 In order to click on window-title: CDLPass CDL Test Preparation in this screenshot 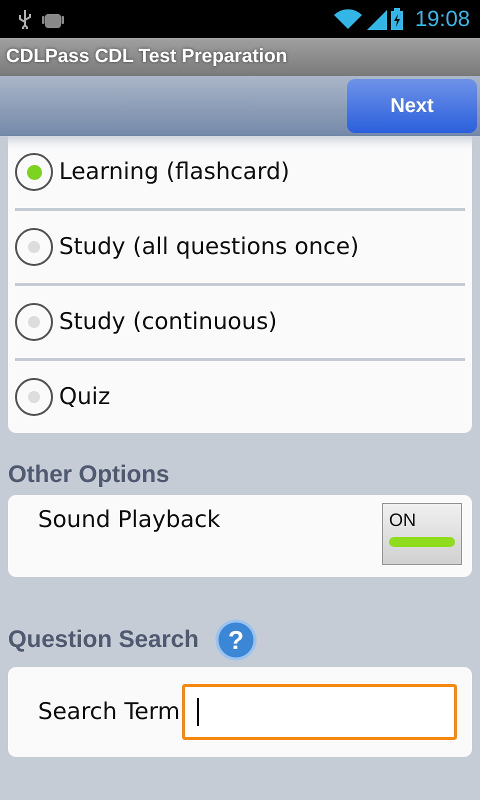, I will do `click(147, 57)`.